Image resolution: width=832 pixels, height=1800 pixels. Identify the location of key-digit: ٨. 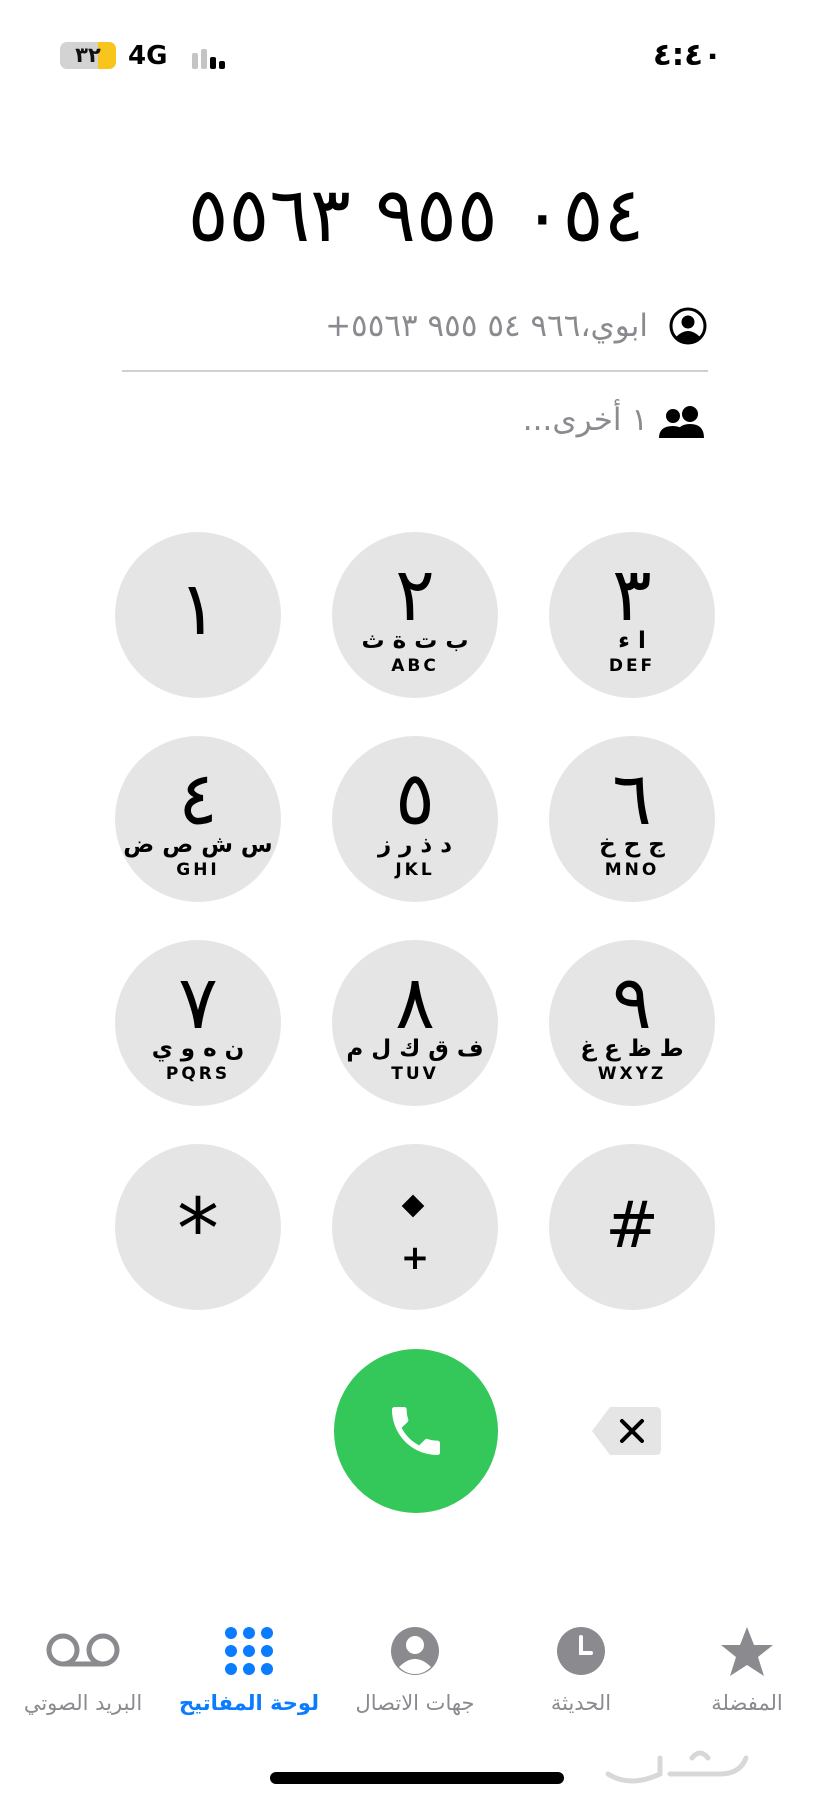
(415, 1003).